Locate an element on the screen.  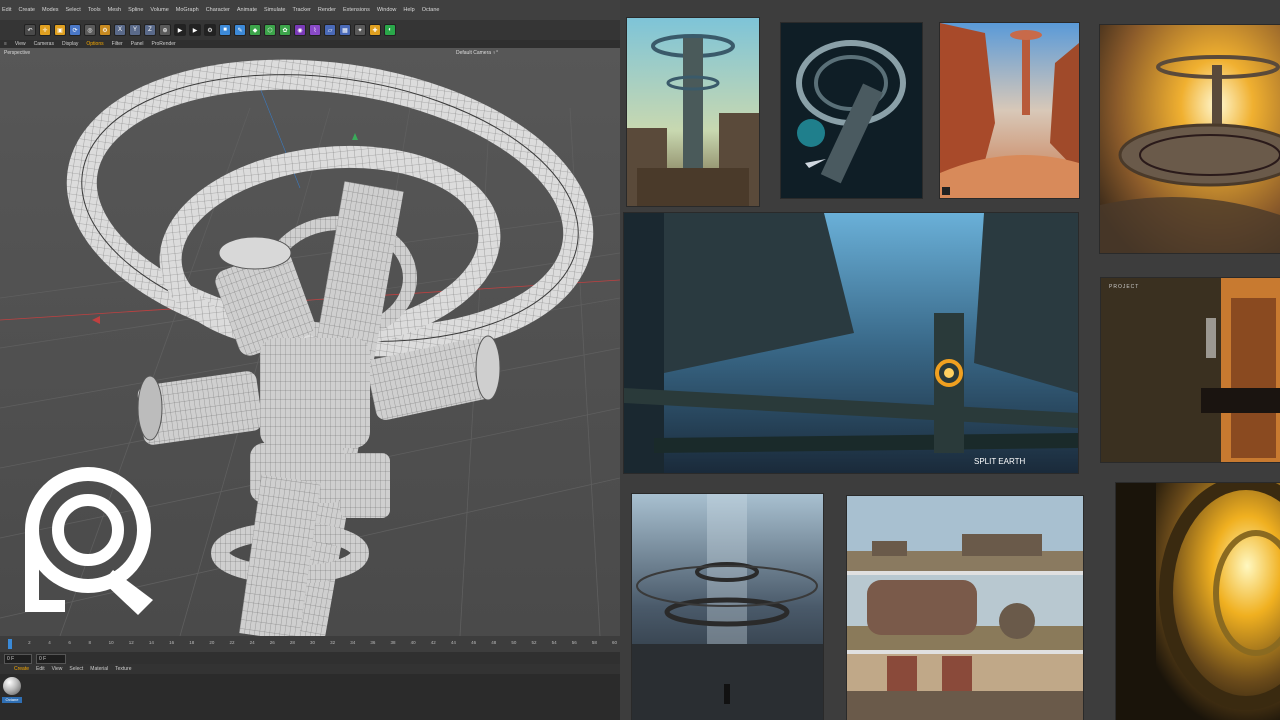
timeline-tick: 28 is located at coordinates (292, 642).